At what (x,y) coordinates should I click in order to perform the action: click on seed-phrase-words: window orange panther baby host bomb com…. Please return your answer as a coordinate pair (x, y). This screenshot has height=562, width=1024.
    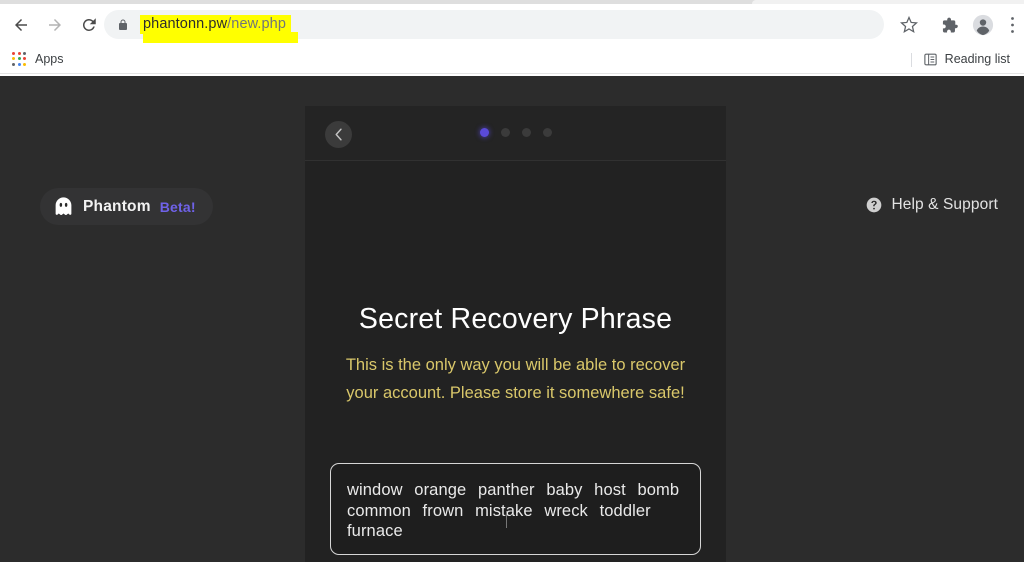
    Looking at the image, I should click on (513, 510).